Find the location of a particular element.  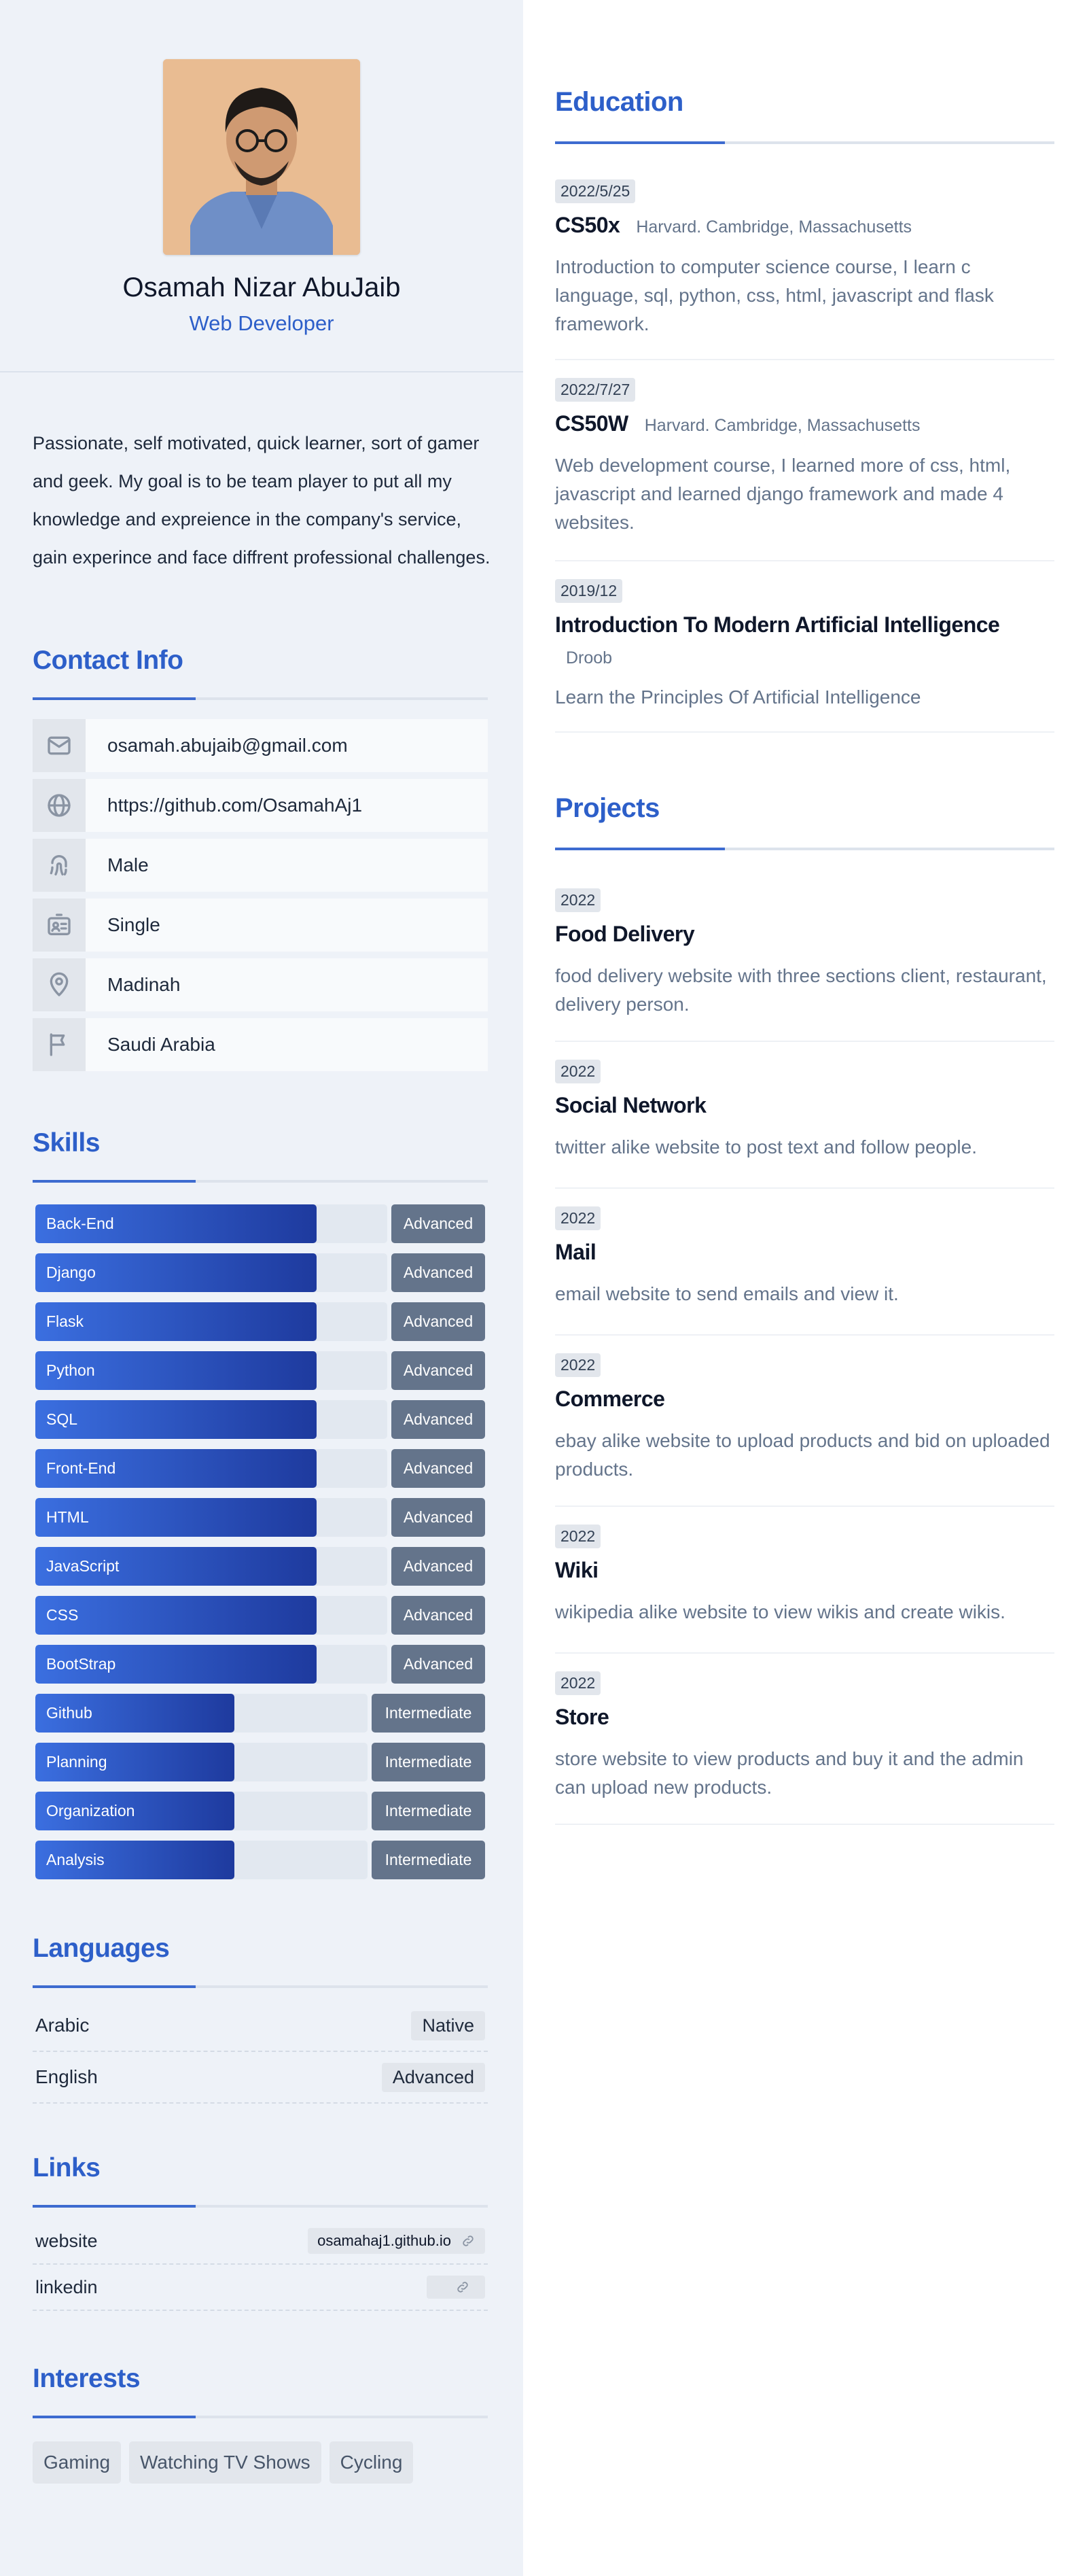

skill-name: Organization is located at coordinates (90, 1811).